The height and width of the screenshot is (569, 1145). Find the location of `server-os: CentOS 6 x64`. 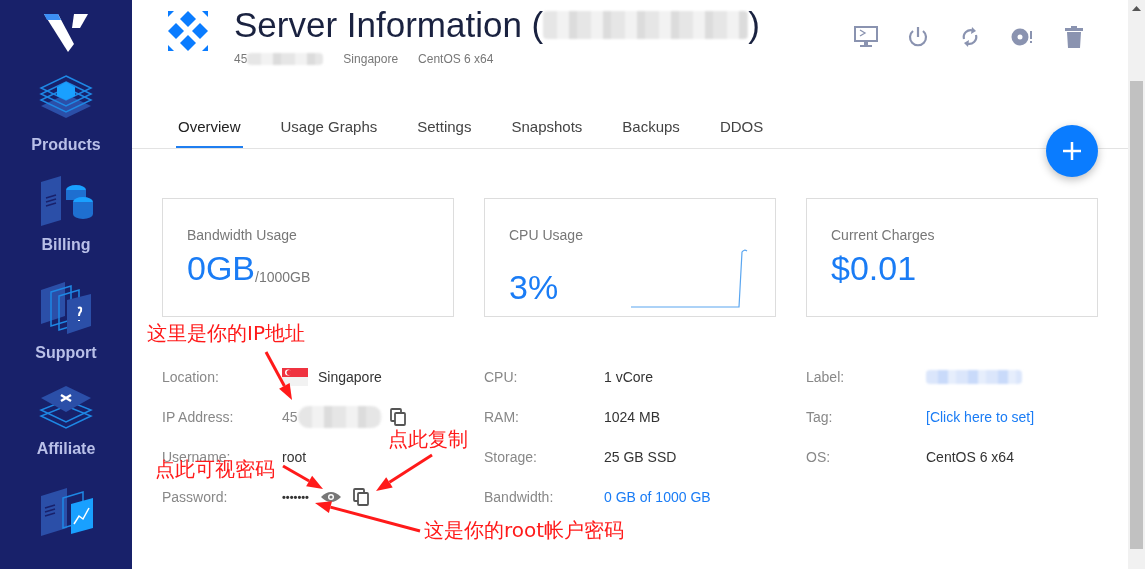

server-os: CentOS 6 x64 is located at coordinates (456, 59).